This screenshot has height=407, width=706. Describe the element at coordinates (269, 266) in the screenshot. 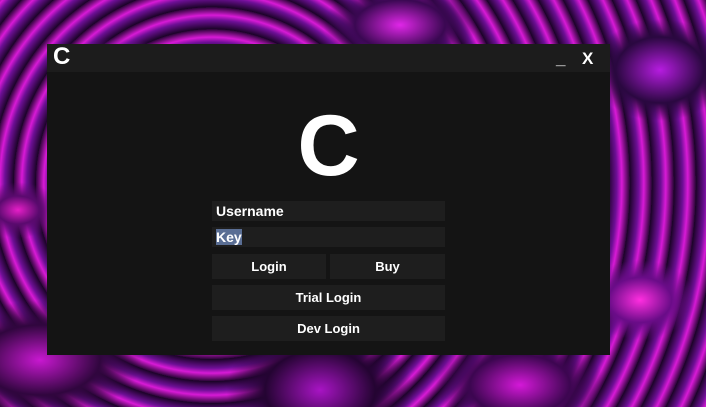

I see `login-button: Login` at that location.